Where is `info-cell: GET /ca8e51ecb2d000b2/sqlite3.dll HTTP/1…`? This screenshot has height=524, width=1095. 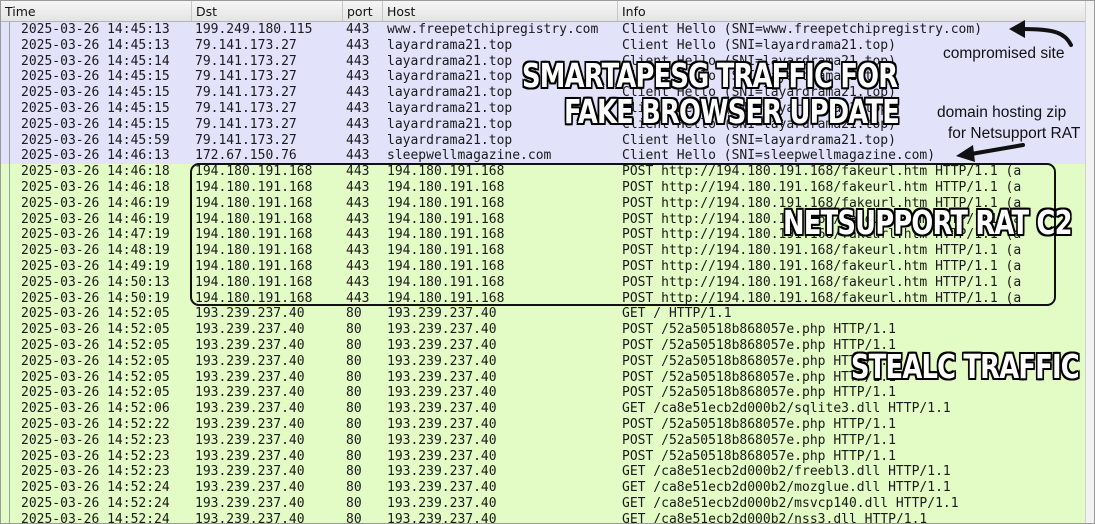
info-cell: GET /ca8e51ecb2d000b2/sqlite3.dll HTTP/1… is located at coordinates (786, 409).